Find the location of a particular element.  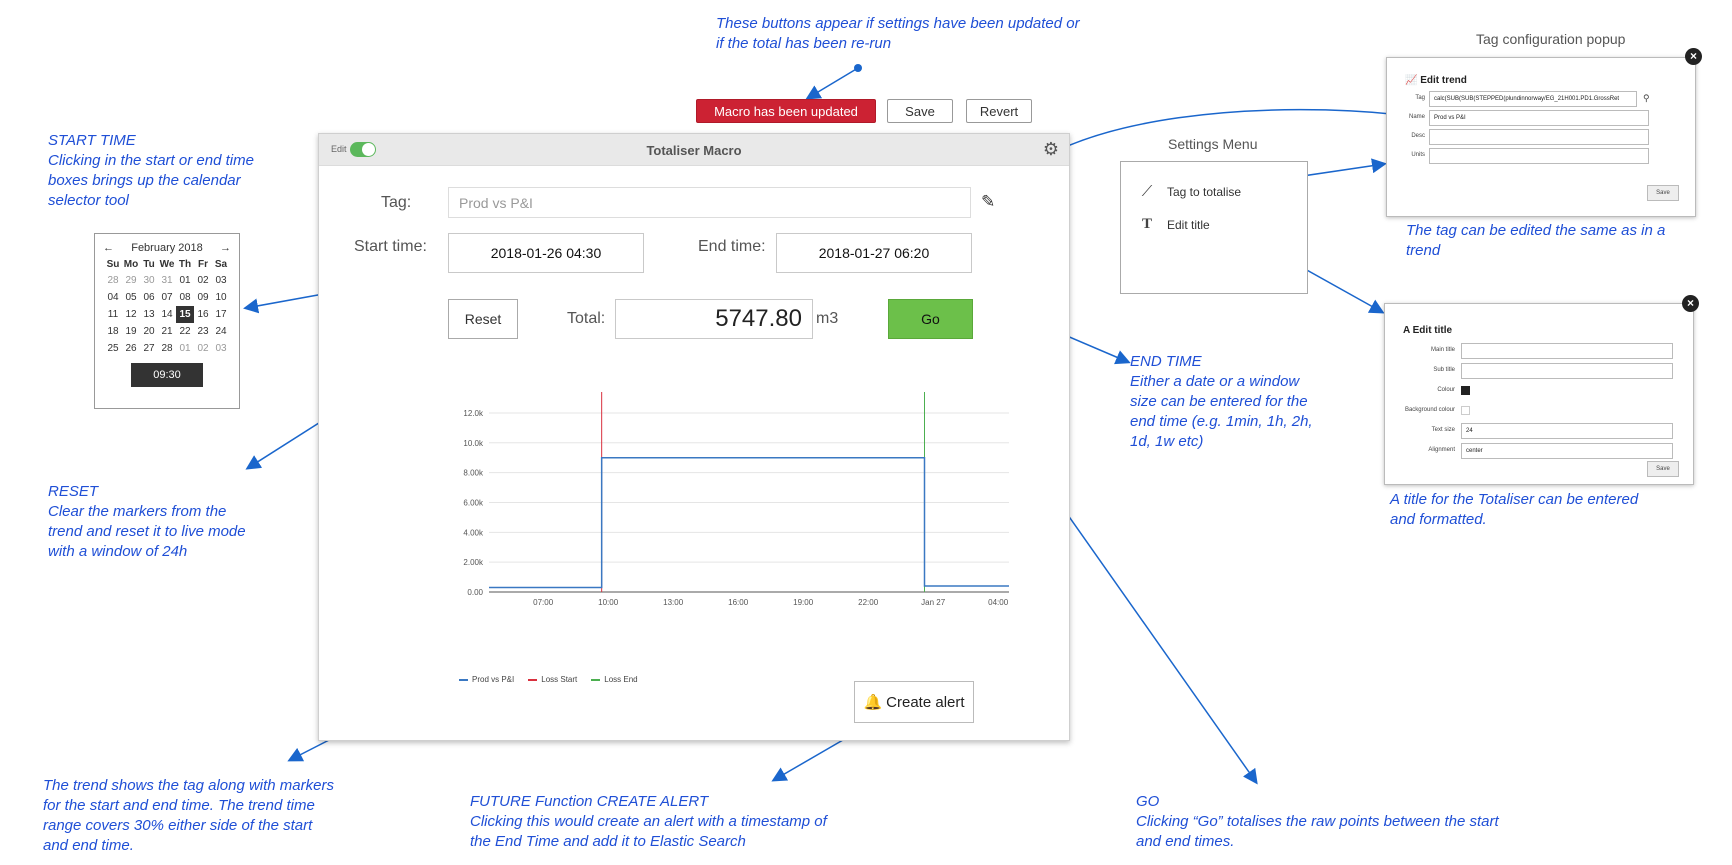

tag-label: Tag: is located at coordinates (396, 202).